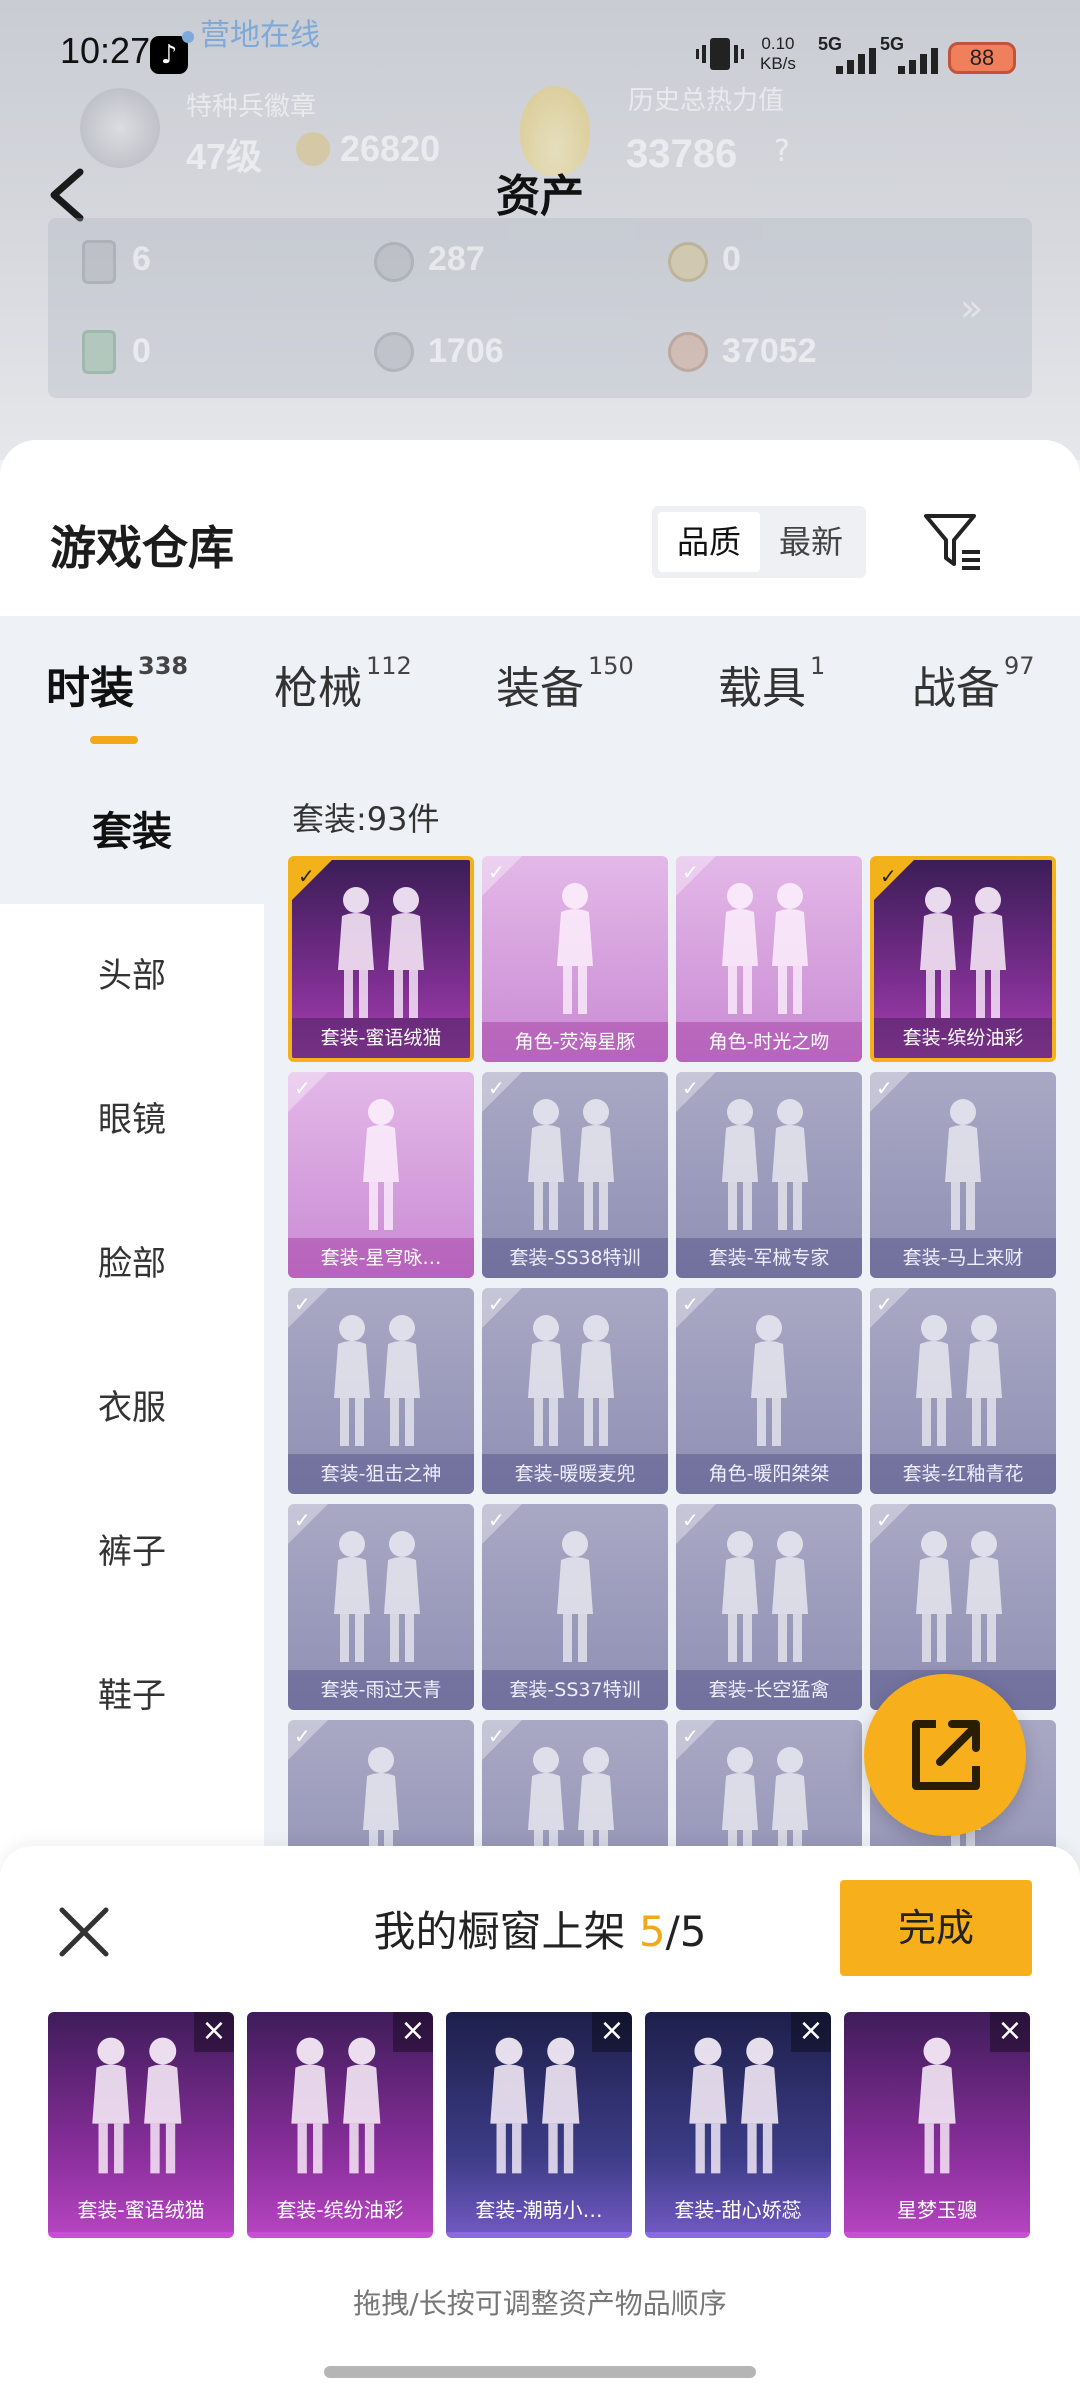  I want to click on currency-value: 1706, so click(466, 351).